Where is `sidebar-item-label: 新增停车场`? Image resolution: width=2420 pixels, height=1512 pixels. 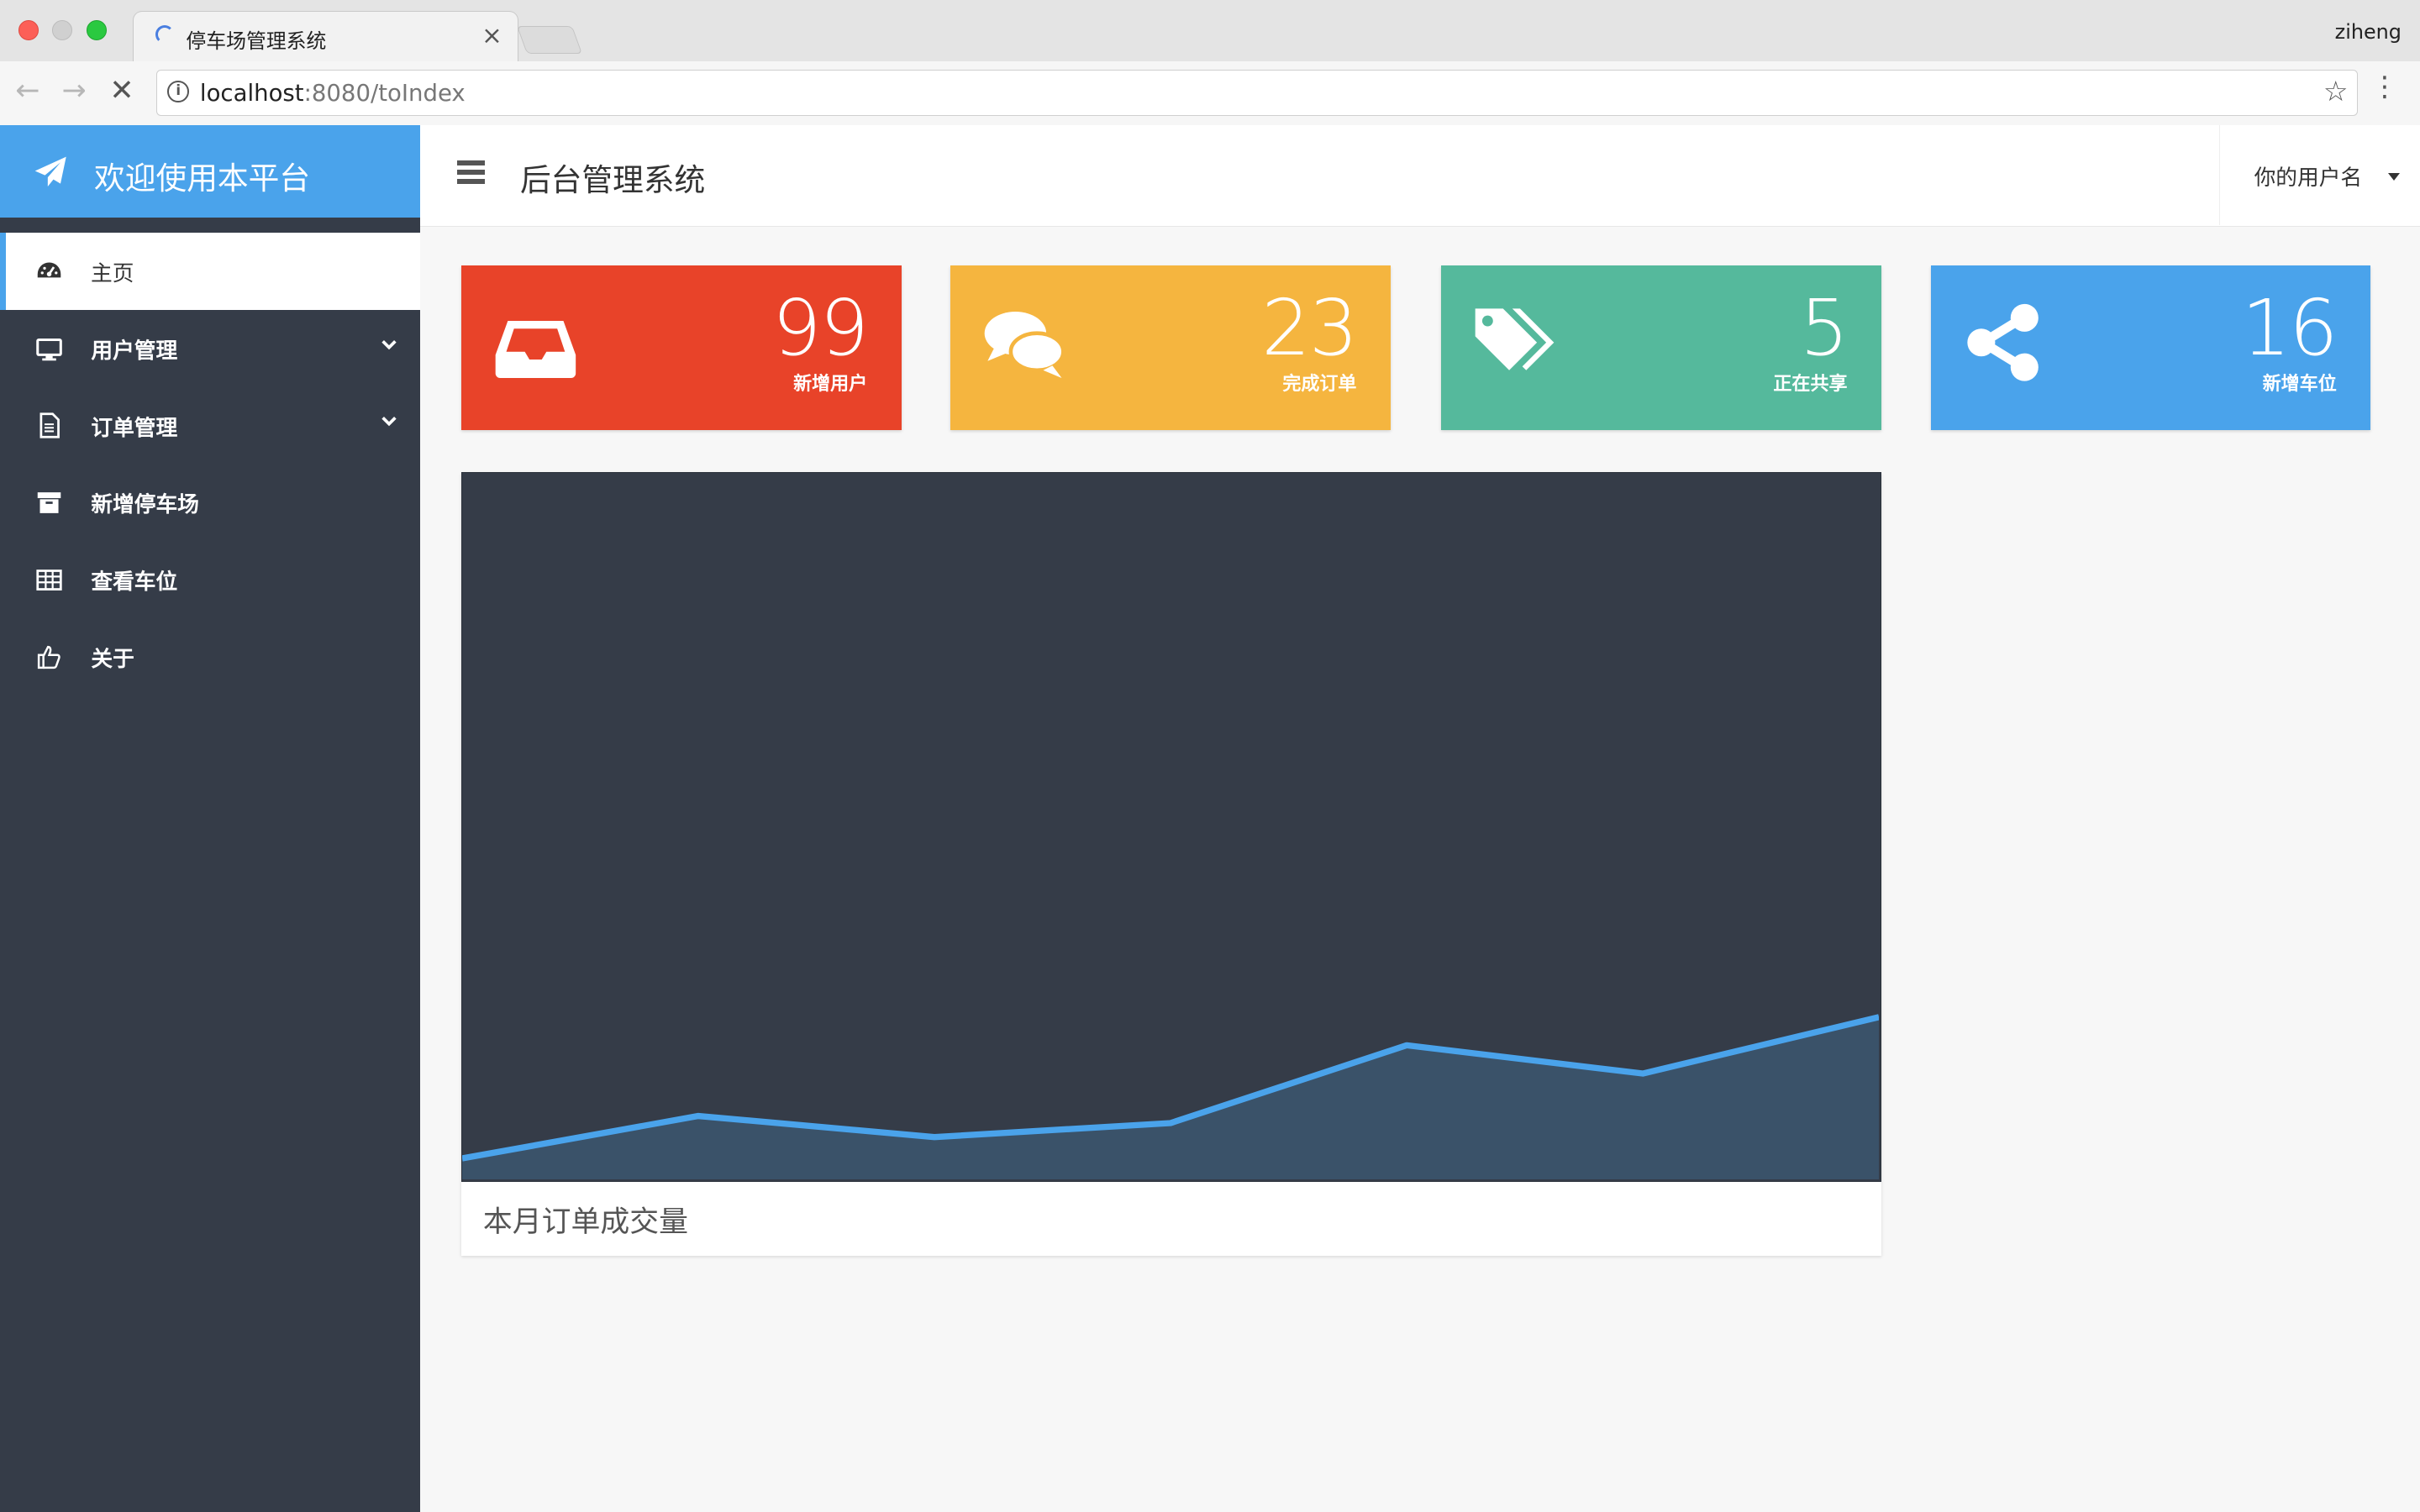 sidebar-item-label: 新增停车场 is located at coordinates (145, 505).